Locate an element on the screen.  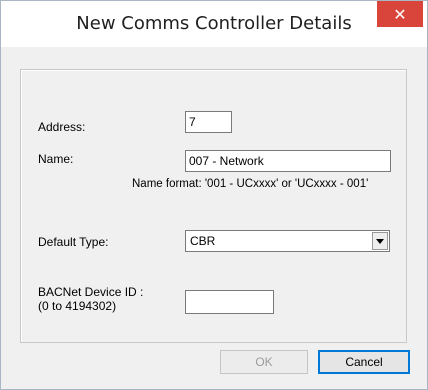
address-label: Address: is located at coordinates (62, 127).